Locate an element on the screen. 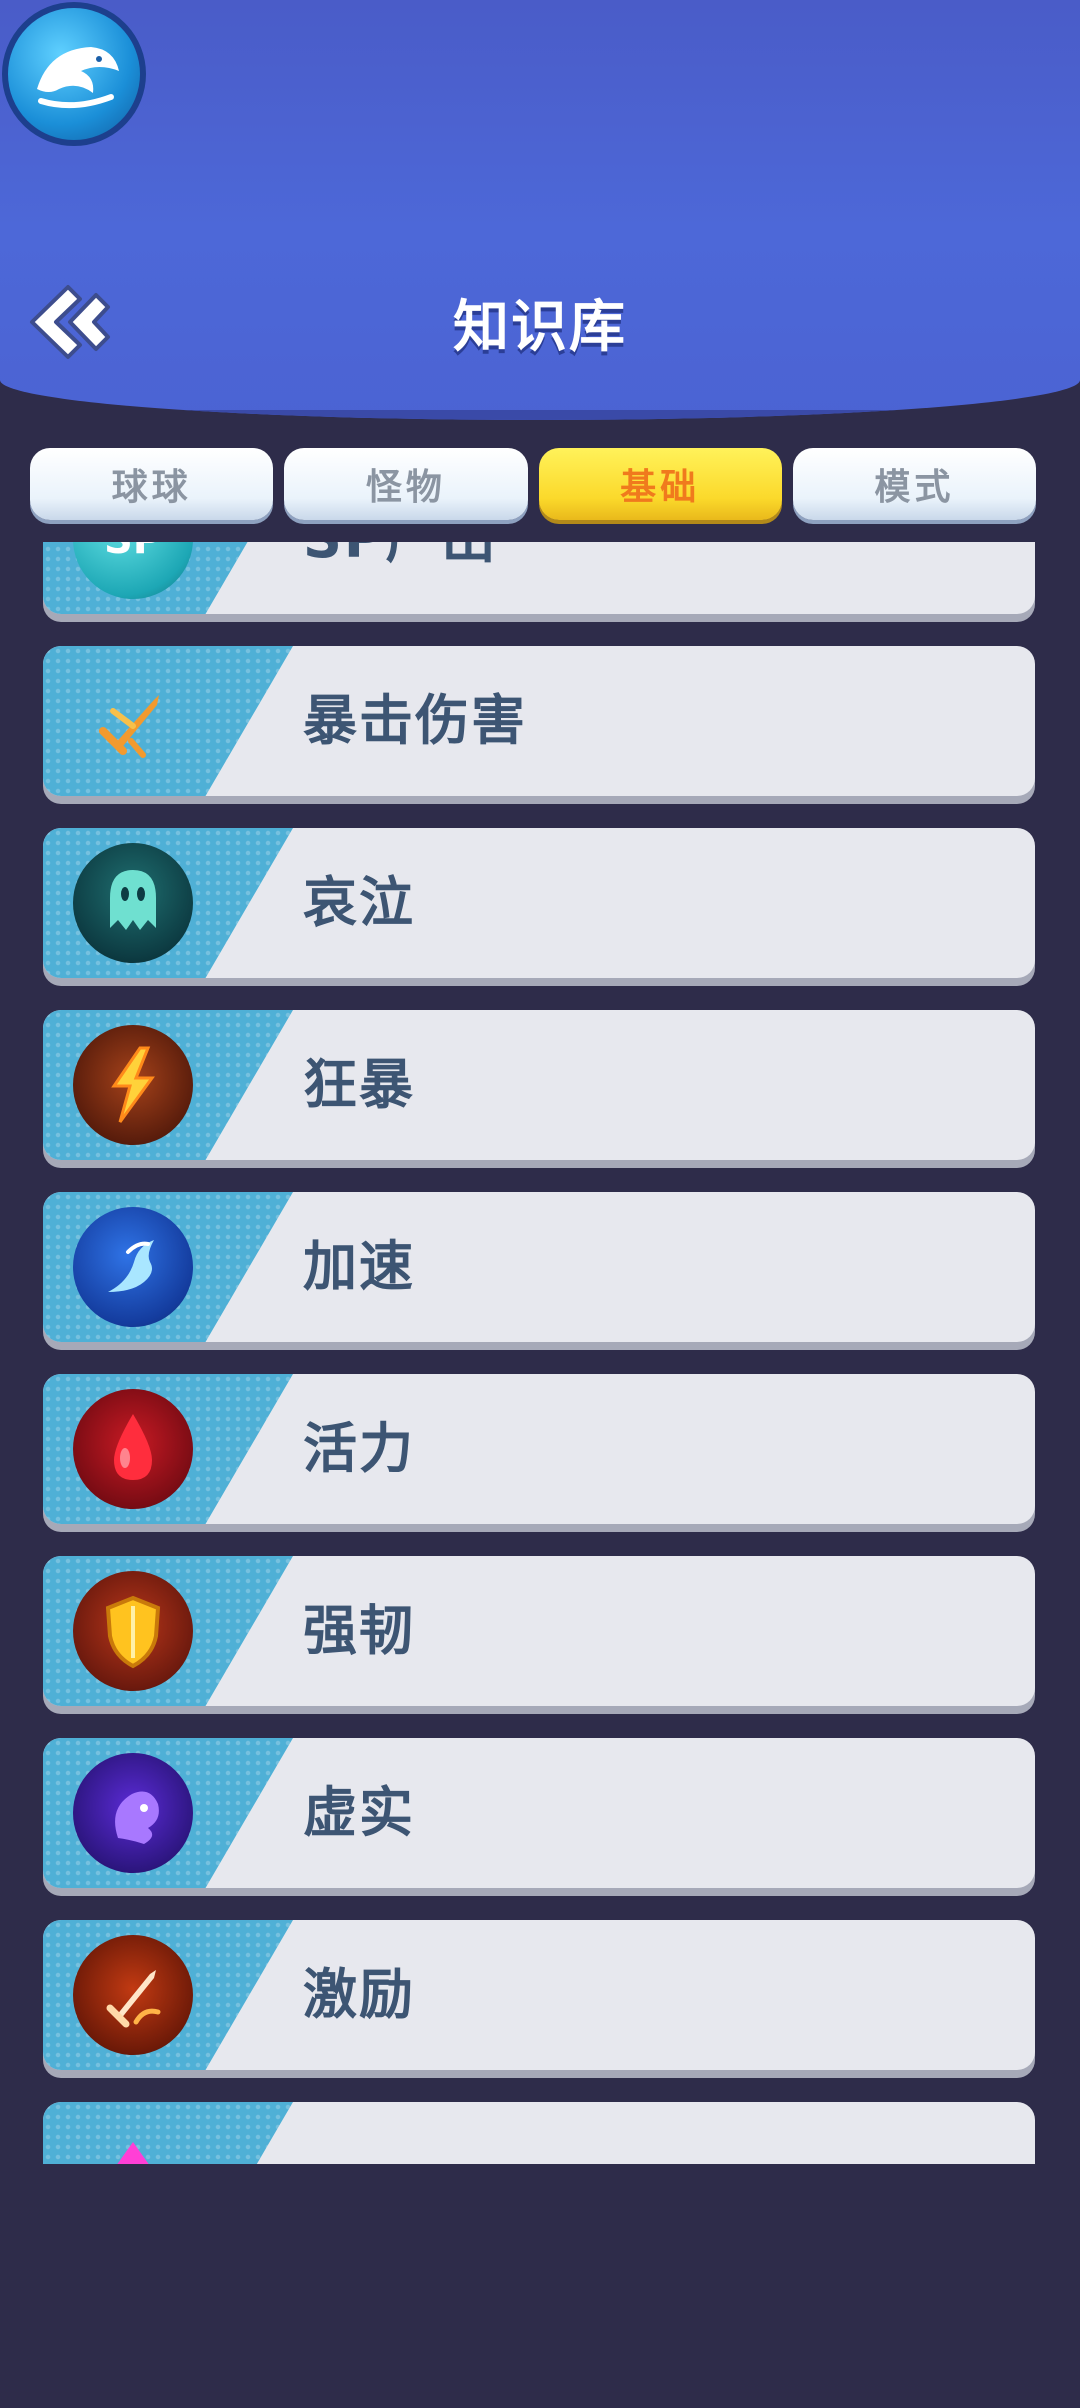 This screenshot has width=1080, height=2408. item-label: 加速 is located at coordinates (359, 1266).